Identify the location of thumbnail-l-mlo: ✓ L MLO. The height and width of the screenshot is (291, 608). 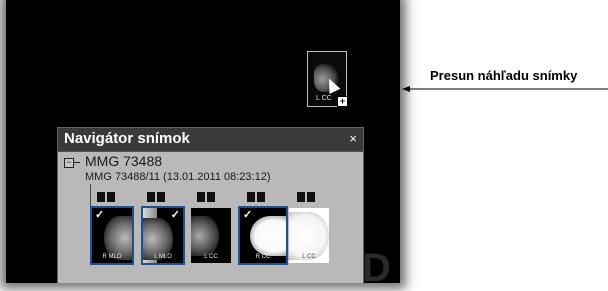
(163, 235).